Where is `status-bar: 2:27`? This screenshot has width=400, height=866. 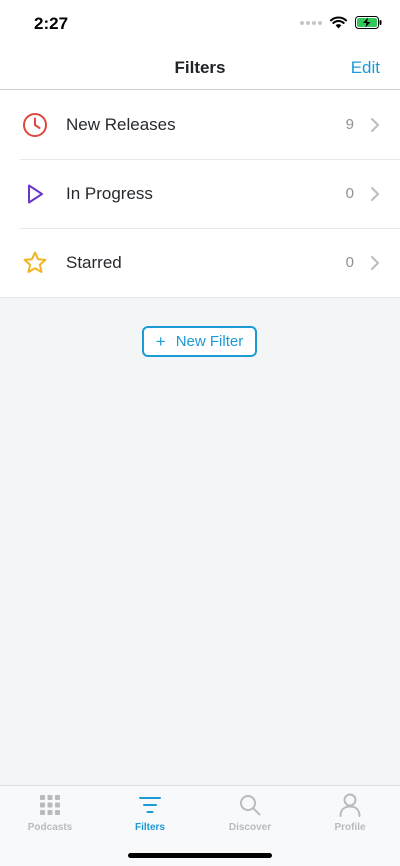
status-bar: 2:27 is located at coordinates (200, 24).